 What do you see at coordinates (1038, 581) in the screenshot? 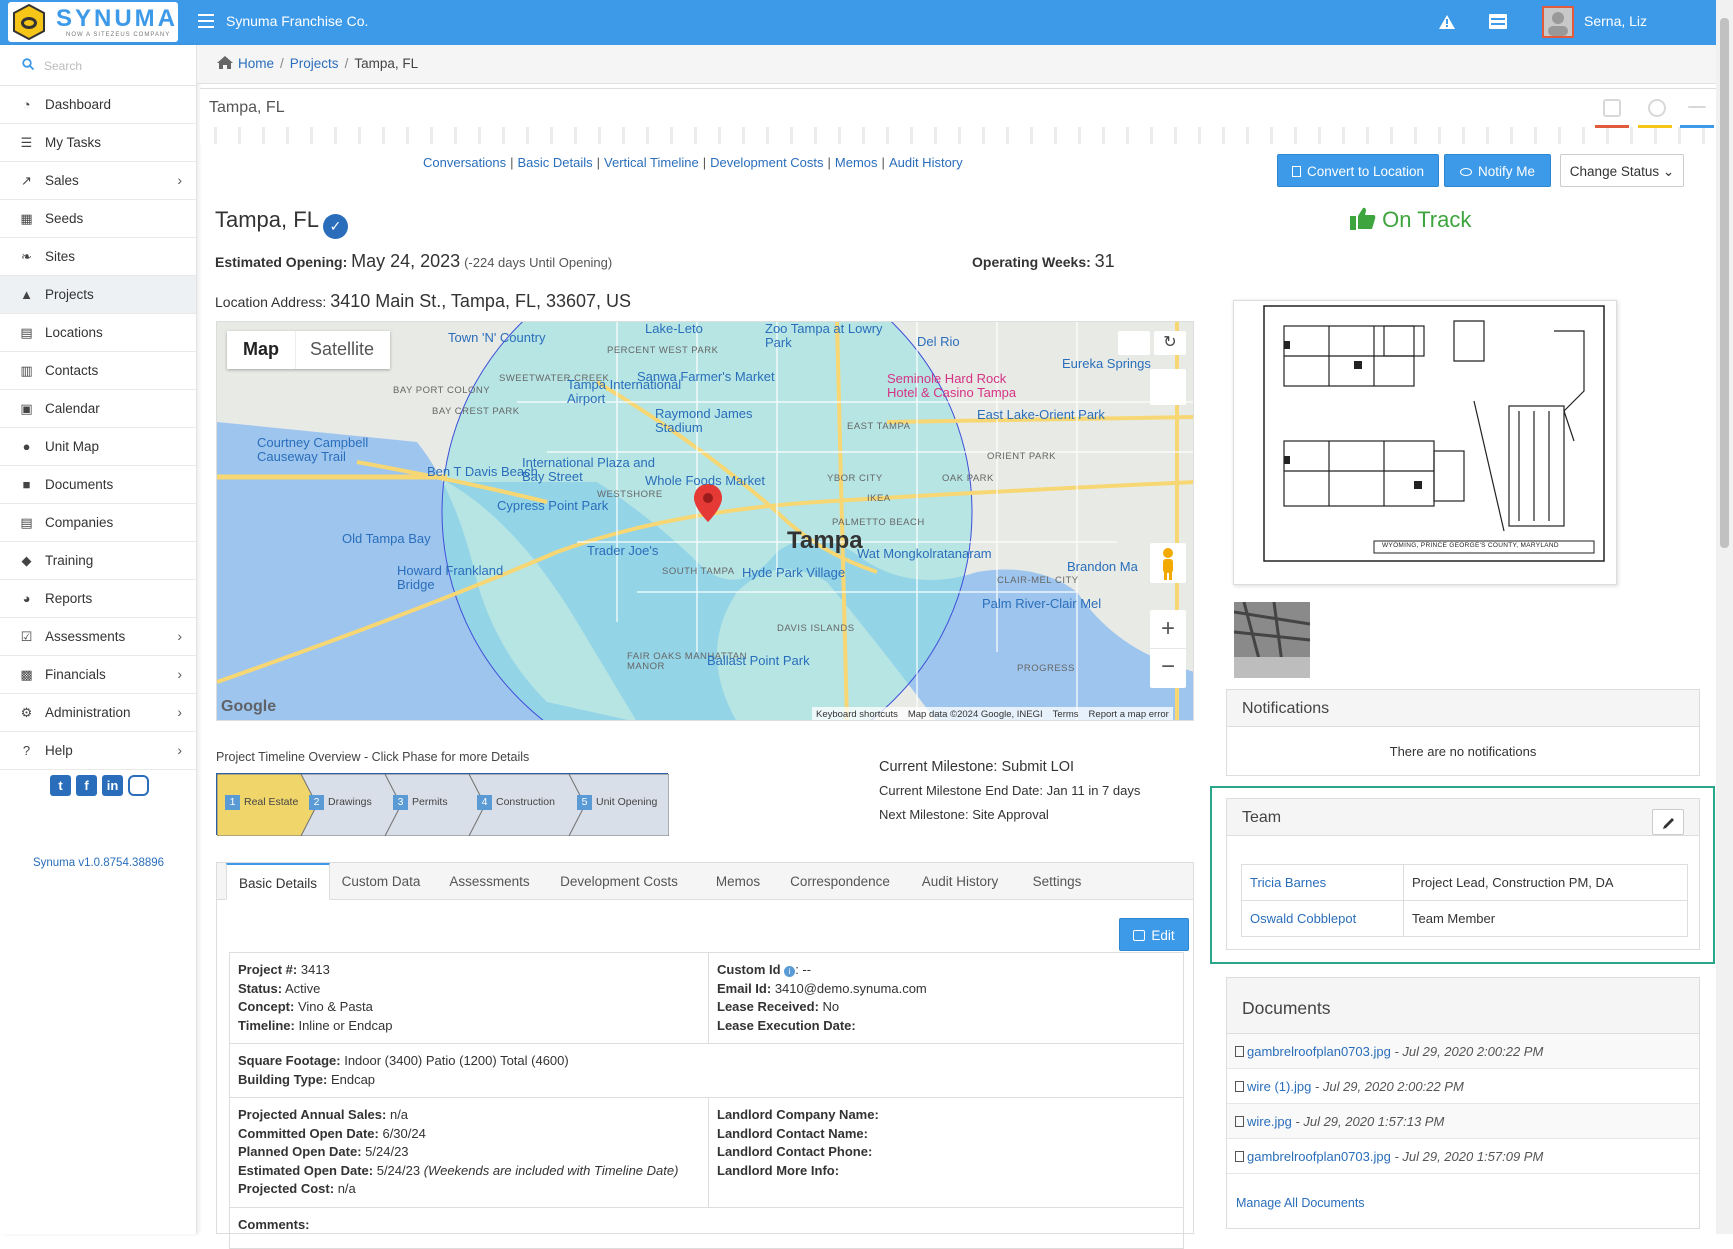
I see `map-label: CLAIR-MEL CITY` at bounding box center [1038, 581].